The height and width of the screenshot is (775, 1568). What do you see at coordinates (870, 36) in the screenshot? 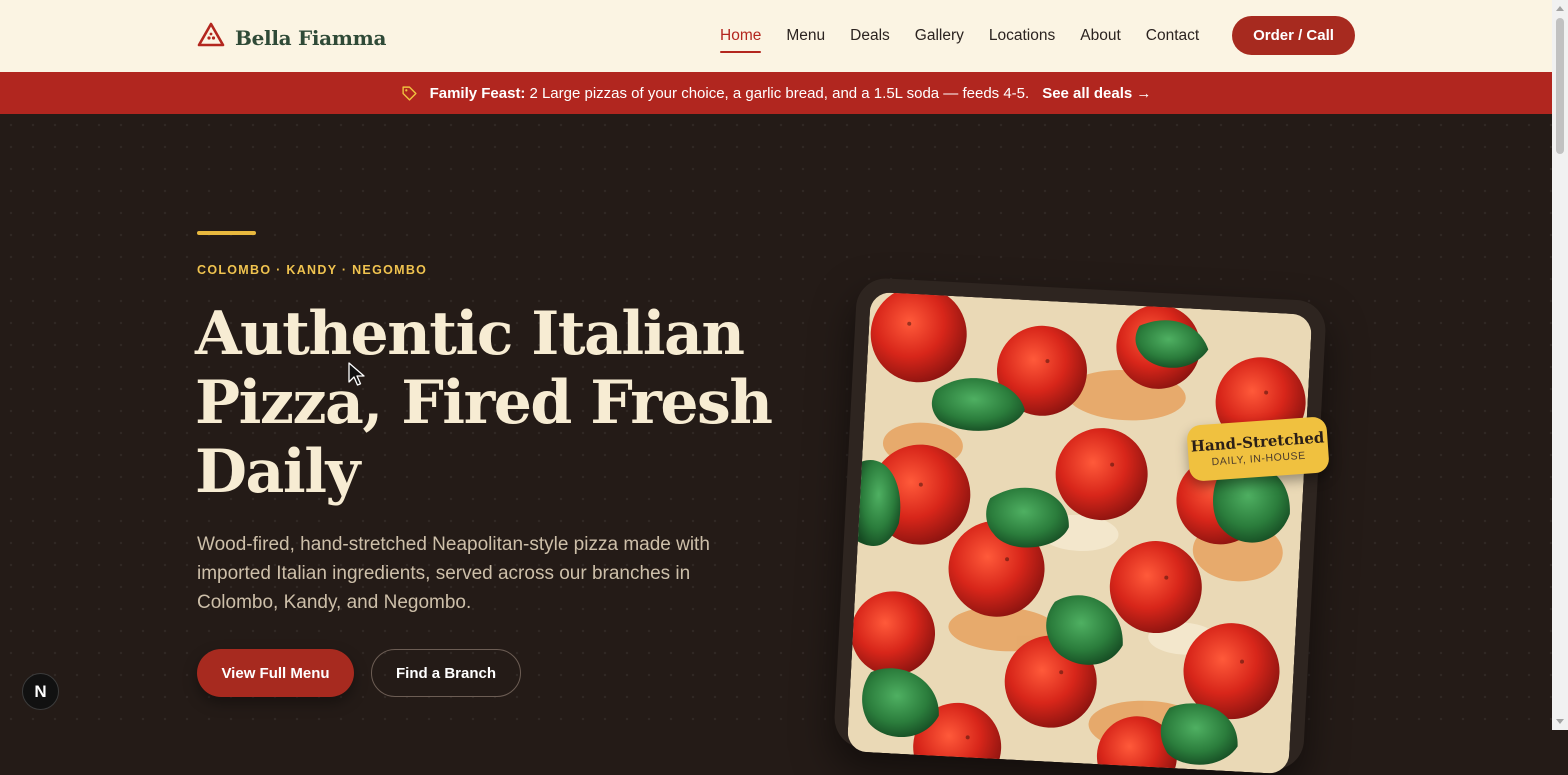
I see `nav-deals: Deals` at bounding box center [870, 36].